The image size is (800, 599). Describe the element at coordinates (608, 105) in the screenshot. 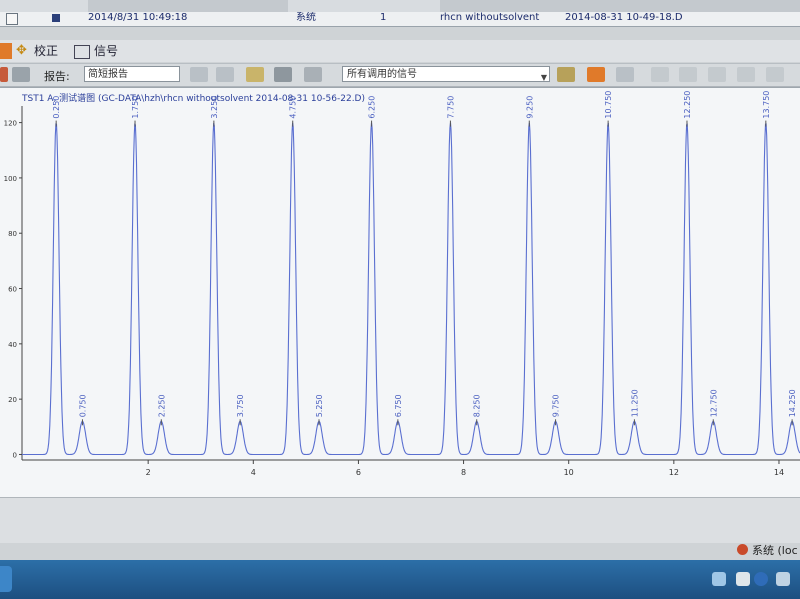

I see `peak-label: 10.750` at that location.